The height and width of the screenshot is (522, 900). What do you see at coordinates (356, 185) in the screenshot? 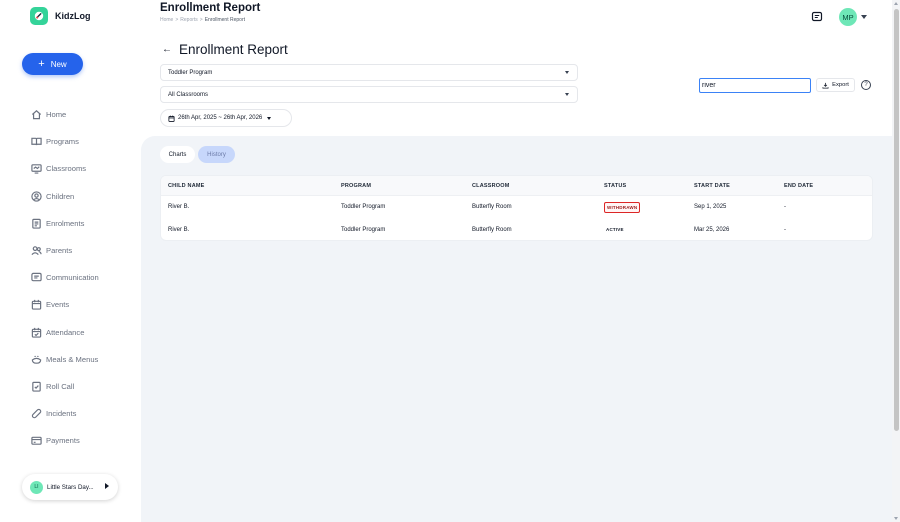
I see `column-header: PROGRAM` at bounding box center [356, 185].